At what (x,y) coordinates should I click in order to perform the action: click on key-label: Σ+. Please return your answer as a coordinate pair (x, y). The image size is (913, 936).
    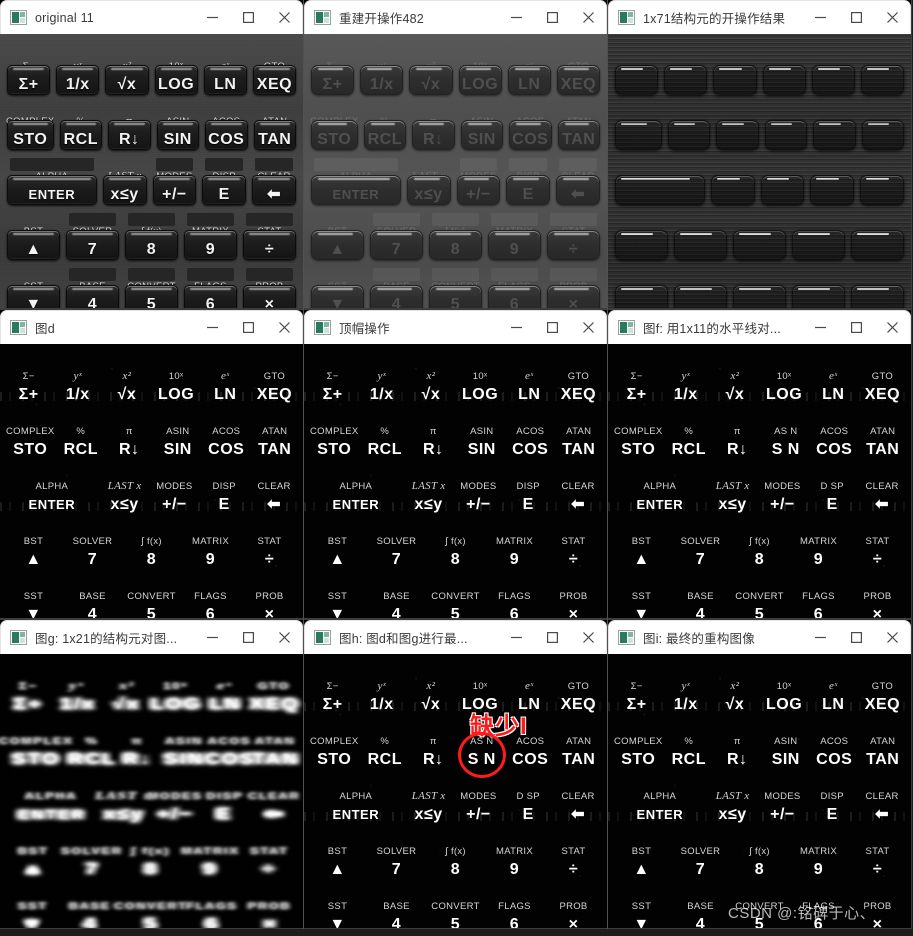
    Looking at the image, I should click on (332, 84).